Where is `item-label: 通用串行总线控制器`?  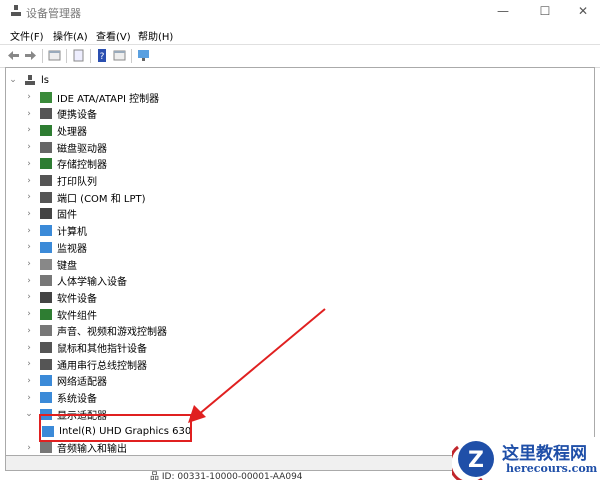
item-label: 通用串行总线控制器 is located at coordinates (102, 366).